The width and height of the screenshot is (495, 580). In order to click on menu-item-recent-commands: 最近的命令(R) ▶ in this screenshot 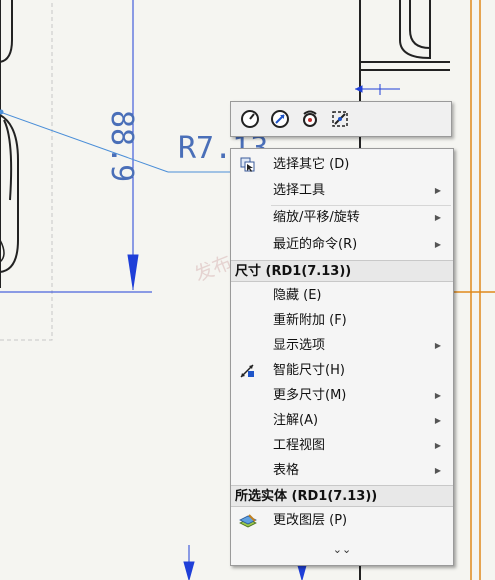, I will do `click(342, 245)`.